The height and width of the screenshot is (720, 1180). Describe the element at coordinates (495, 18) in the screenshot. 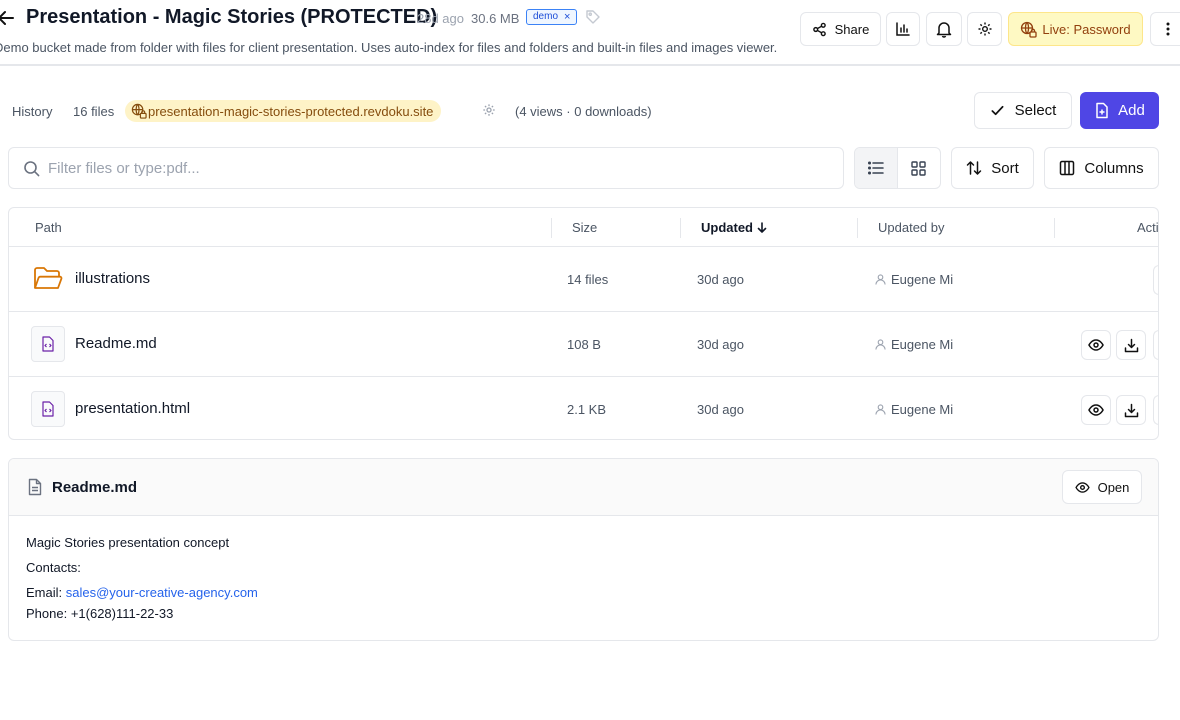

I see `bucket-size: 30.6 MB` at that location.